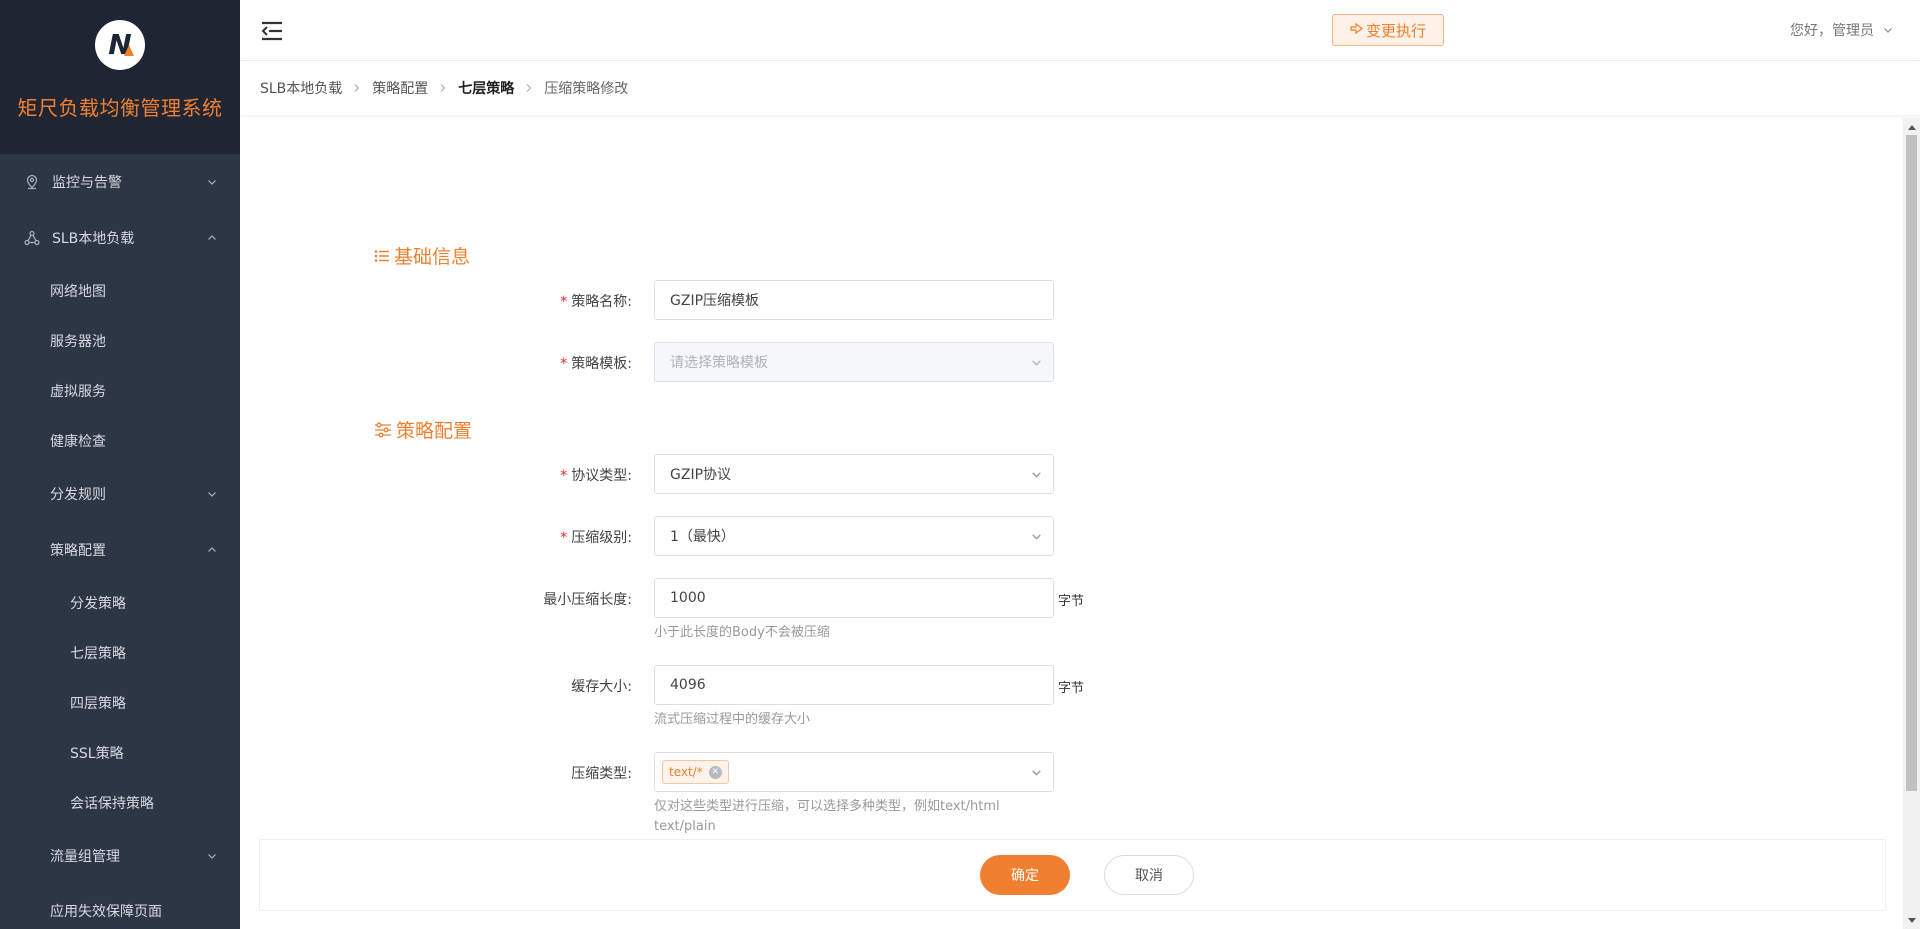  What do you see at coordinates (854, 772) in the screenshot?
I see `compress-type-select: text/* ✕` at bounding box center [854, 772].